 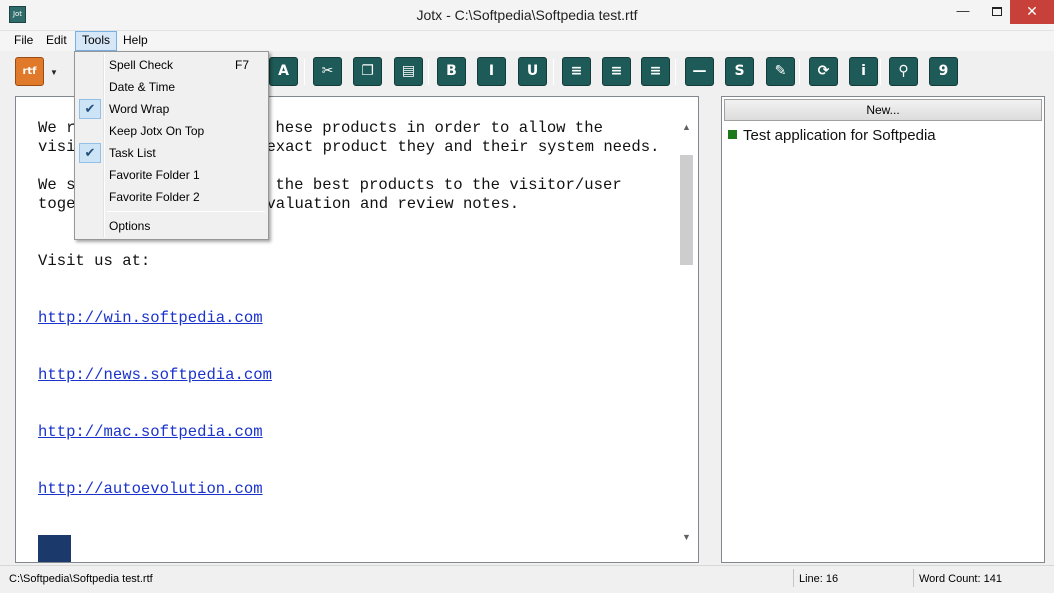 What do you see at coordinates (171, 109) in the screenshot?
I see `menu-word-wrap: ✔ Word Wrap` at bounding box center [171, 109].